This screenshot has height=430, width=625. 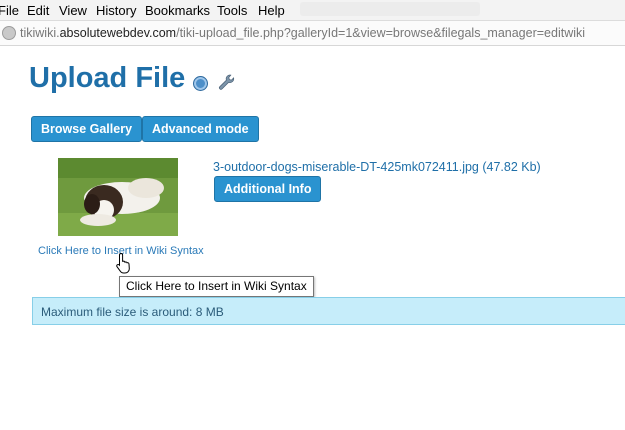 I want to click on url-domain: absolutewebdev.com, so click(x=118, y=33).